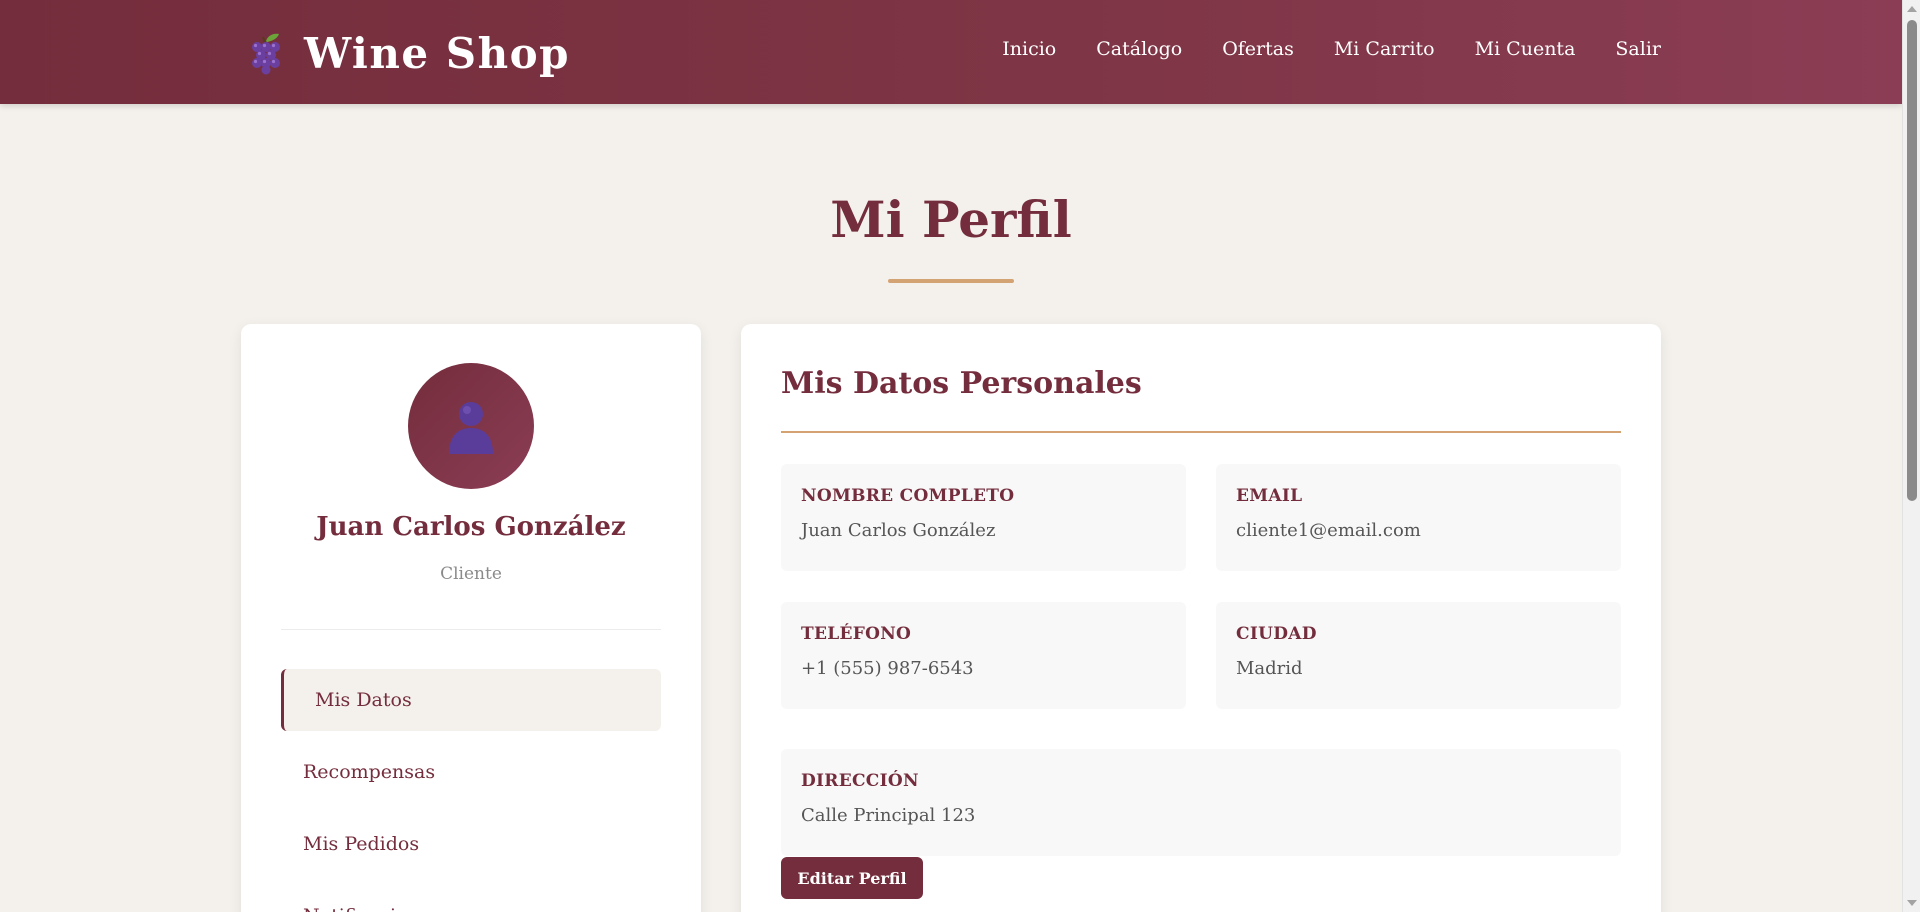 This screenshot has height=912, width=1920. What do you see at coordinates (1258, 49) in the screenshot?
I see `nav-link-ofertas: Ofertas` at bounding box center [1258, 49].